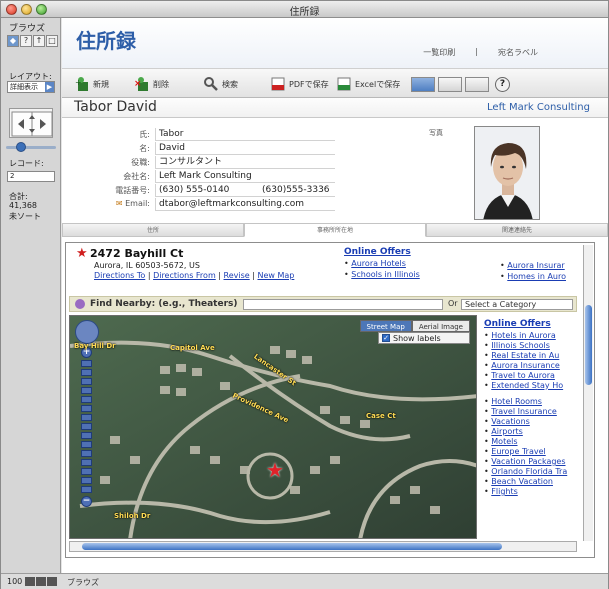 The image size is (609, 589). I want to click on list-item: Hotel Rooms, so click(536, 401).